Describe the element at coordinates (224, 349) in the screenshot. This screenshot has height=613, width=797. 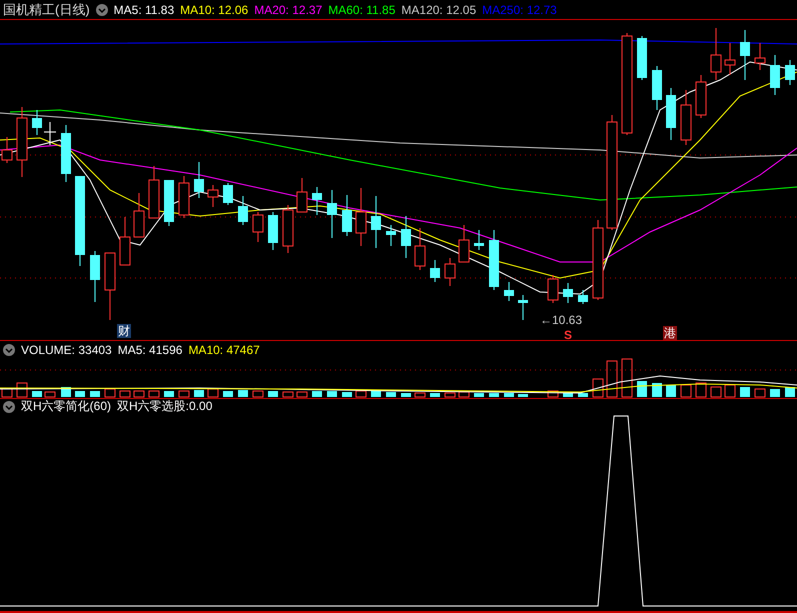
I see `indicator-value: MA10: 47467` at that location.